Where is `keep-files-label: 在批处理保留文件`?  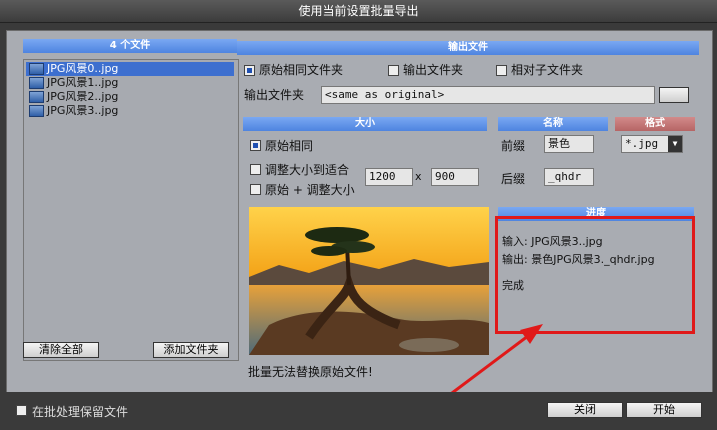
keep-files-label: 在批处理保留文件 is located at coordinates (80, 412).